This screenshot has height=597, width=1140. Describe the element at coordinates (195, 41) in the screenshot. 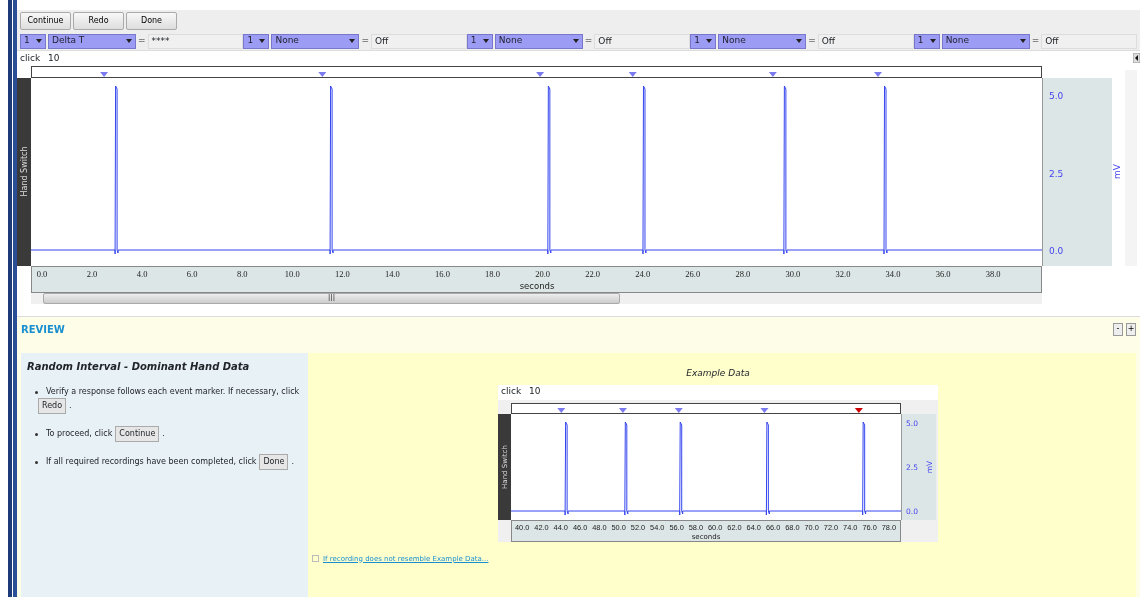

I see `value-field: ****` at that location.